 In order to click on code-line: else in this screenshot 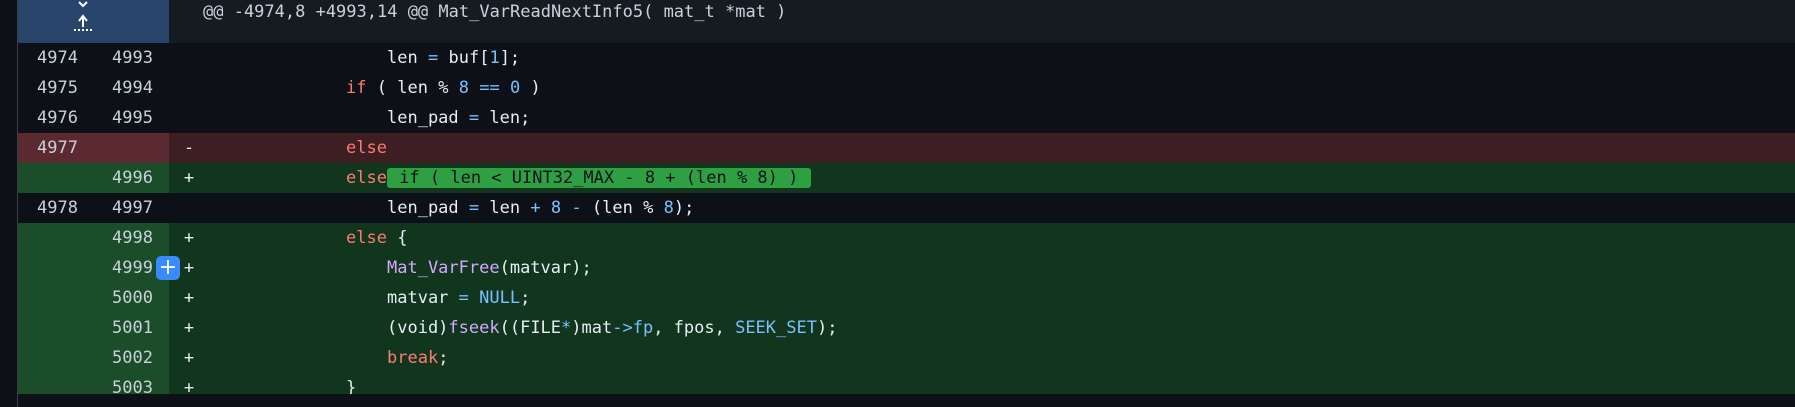, I will do `click(366, 148)`.